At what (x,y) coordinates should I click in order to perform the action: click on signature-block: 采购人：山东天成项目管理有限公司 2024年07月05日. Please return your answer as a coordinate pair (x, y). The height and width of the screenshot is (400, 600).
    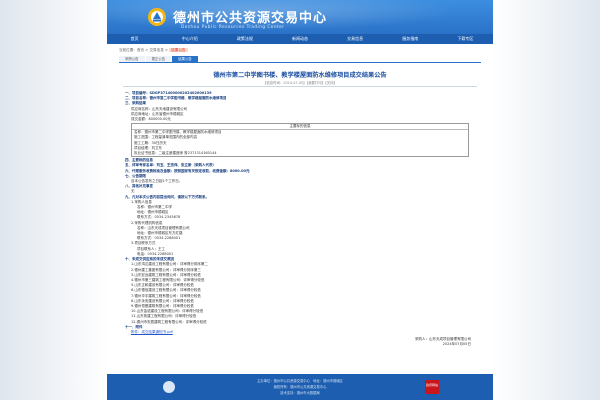
    Looking at the image, I should click on (443, 342).